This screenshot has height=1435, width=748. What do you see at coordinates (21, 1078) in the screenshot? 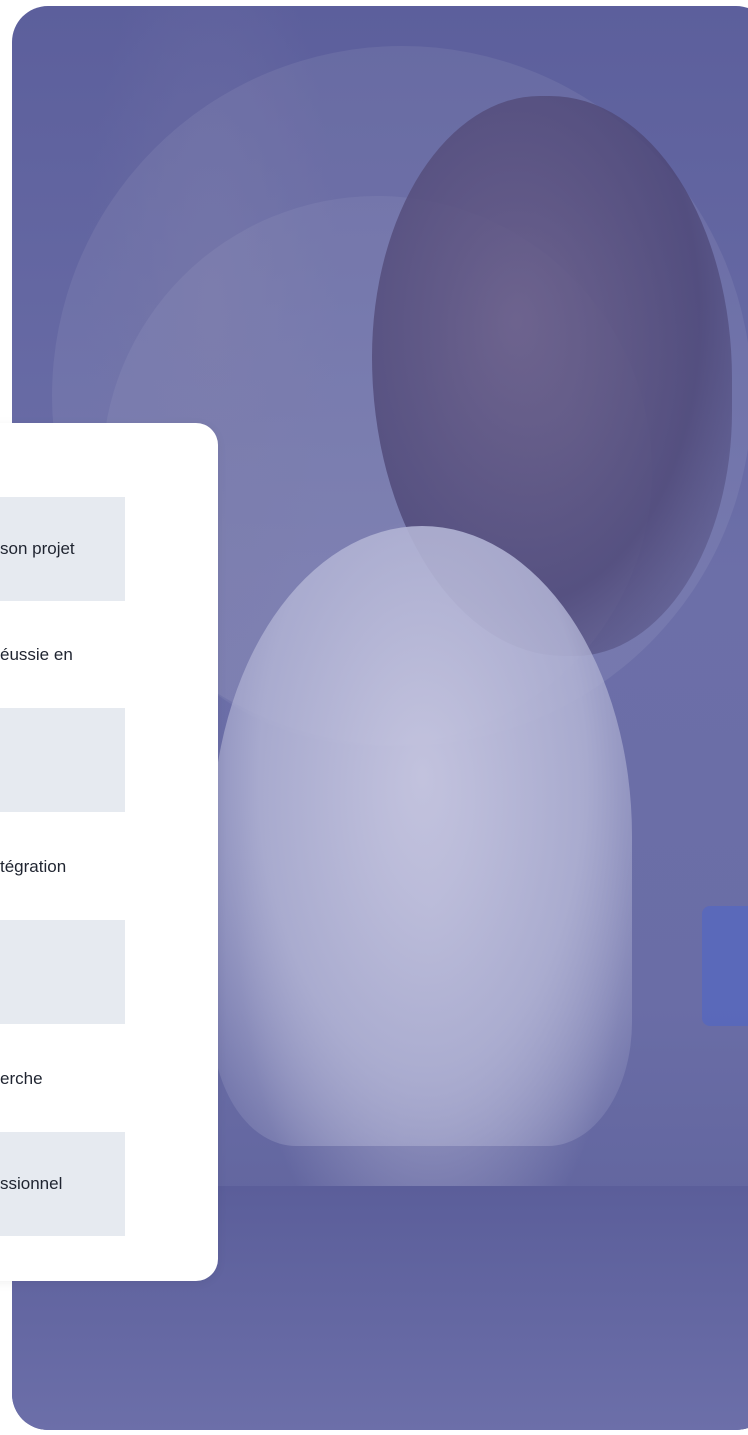
I see `card-item-label: erche` at bounding box center [21, 1078].